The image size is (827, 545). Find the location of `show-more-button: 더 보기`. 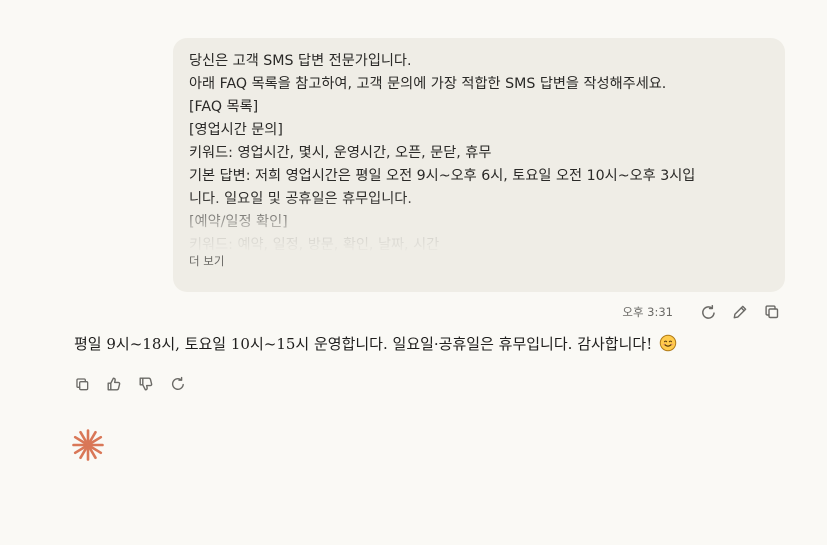

show-more-button: 더 보기 is located at coordinates (206, 261).